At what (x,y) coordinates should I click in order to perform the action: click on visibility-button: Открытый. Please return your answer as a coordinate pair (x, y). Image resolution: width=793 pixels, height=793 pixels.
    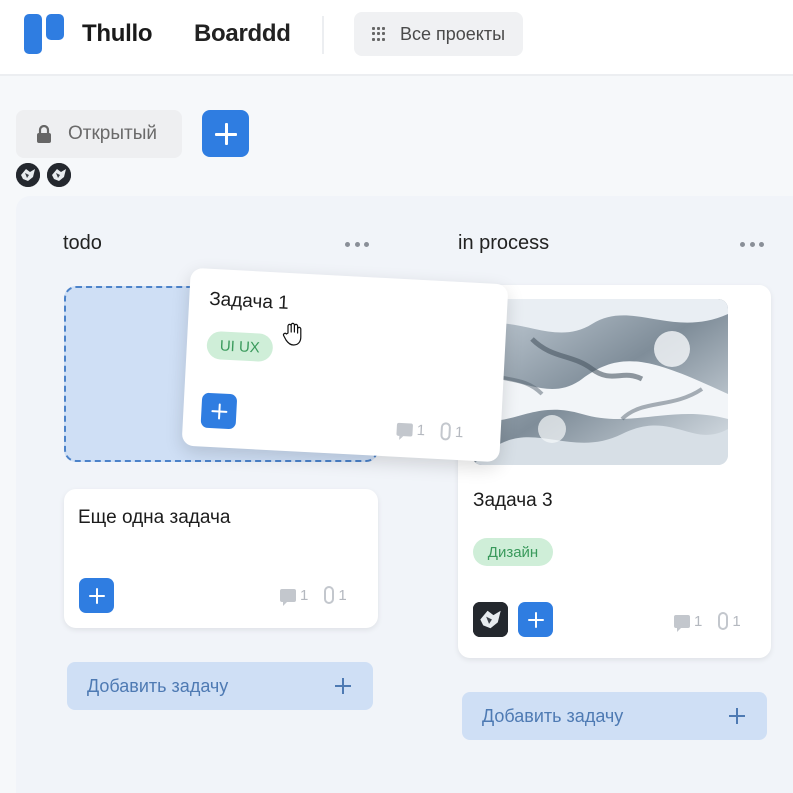
    Looking at the image, I should click on (99, 134).